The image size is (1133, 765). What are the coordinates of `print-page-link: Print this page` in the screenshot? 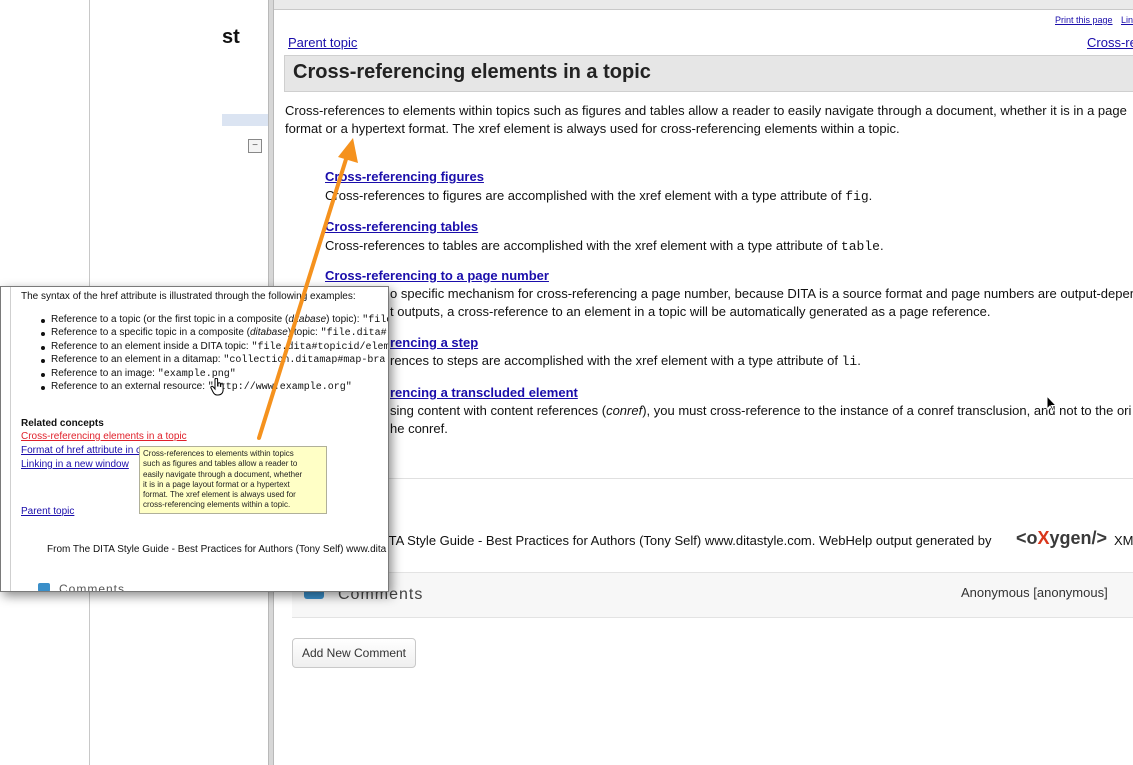 It's located at (1084, 20).